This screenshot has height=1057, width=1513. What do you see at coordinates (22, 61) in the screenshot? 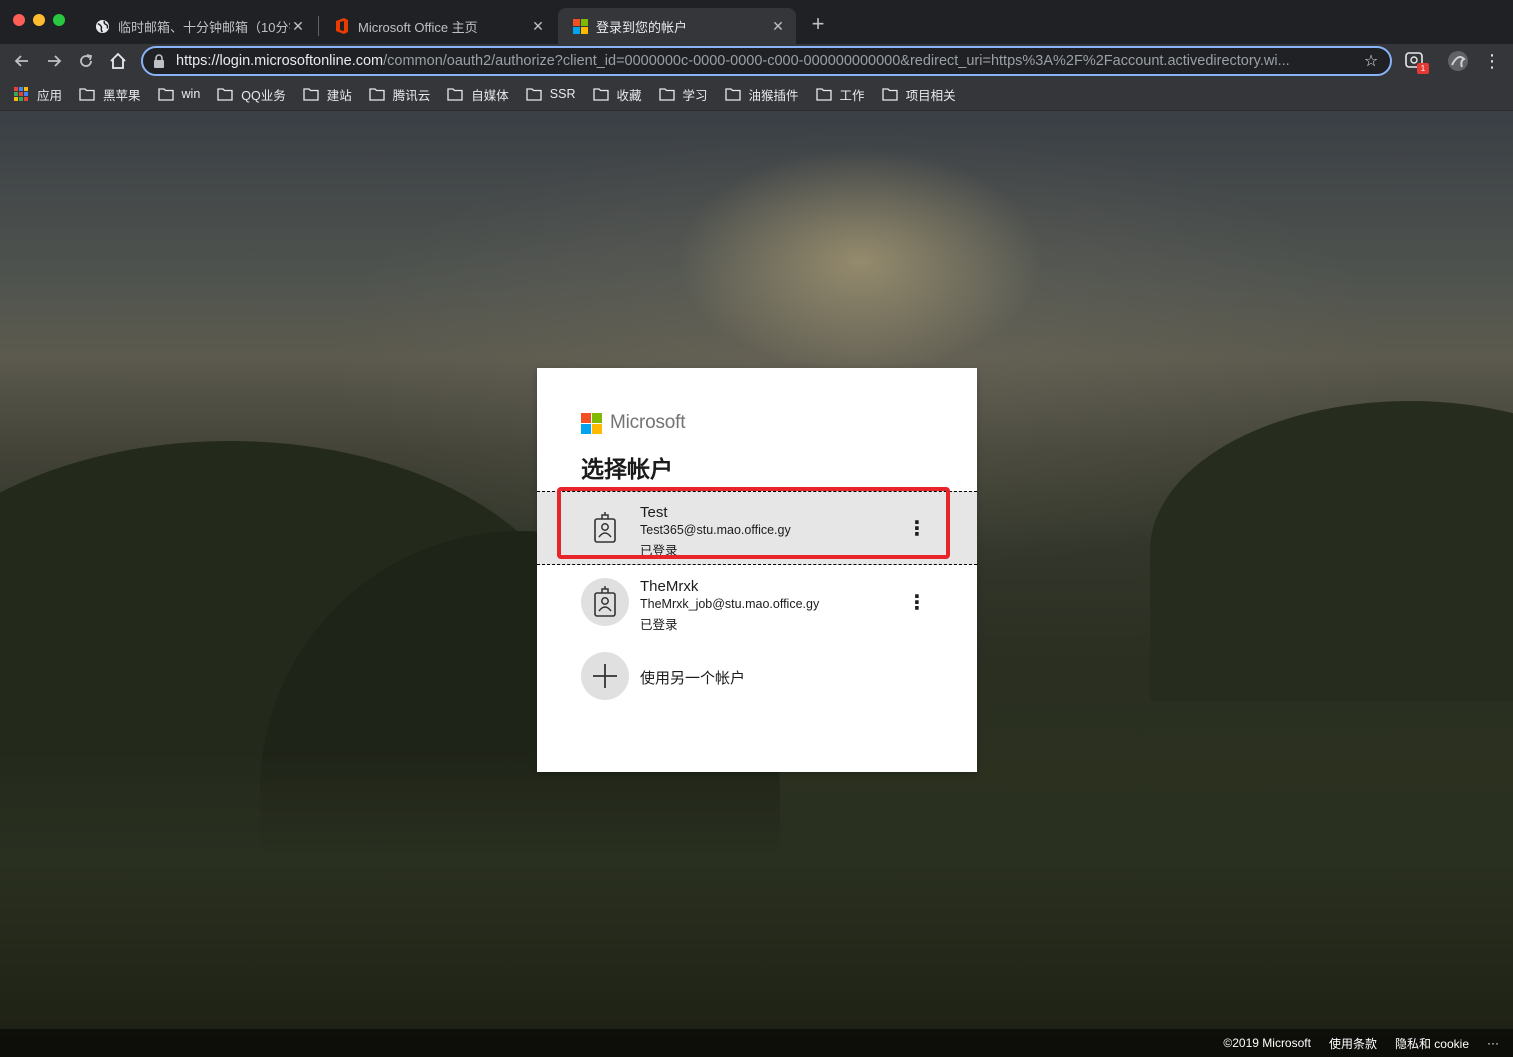
I see `back-arrow-icon` at bounding box center [22, 61].